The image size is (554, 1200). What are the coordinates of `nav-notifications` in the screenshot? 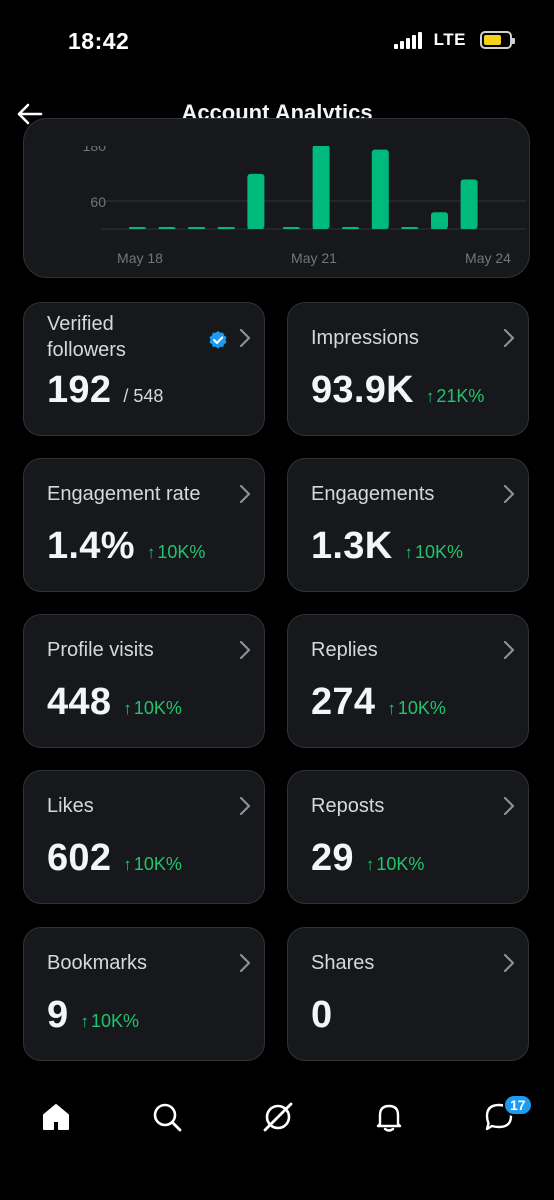 It's located at (389, 1117).